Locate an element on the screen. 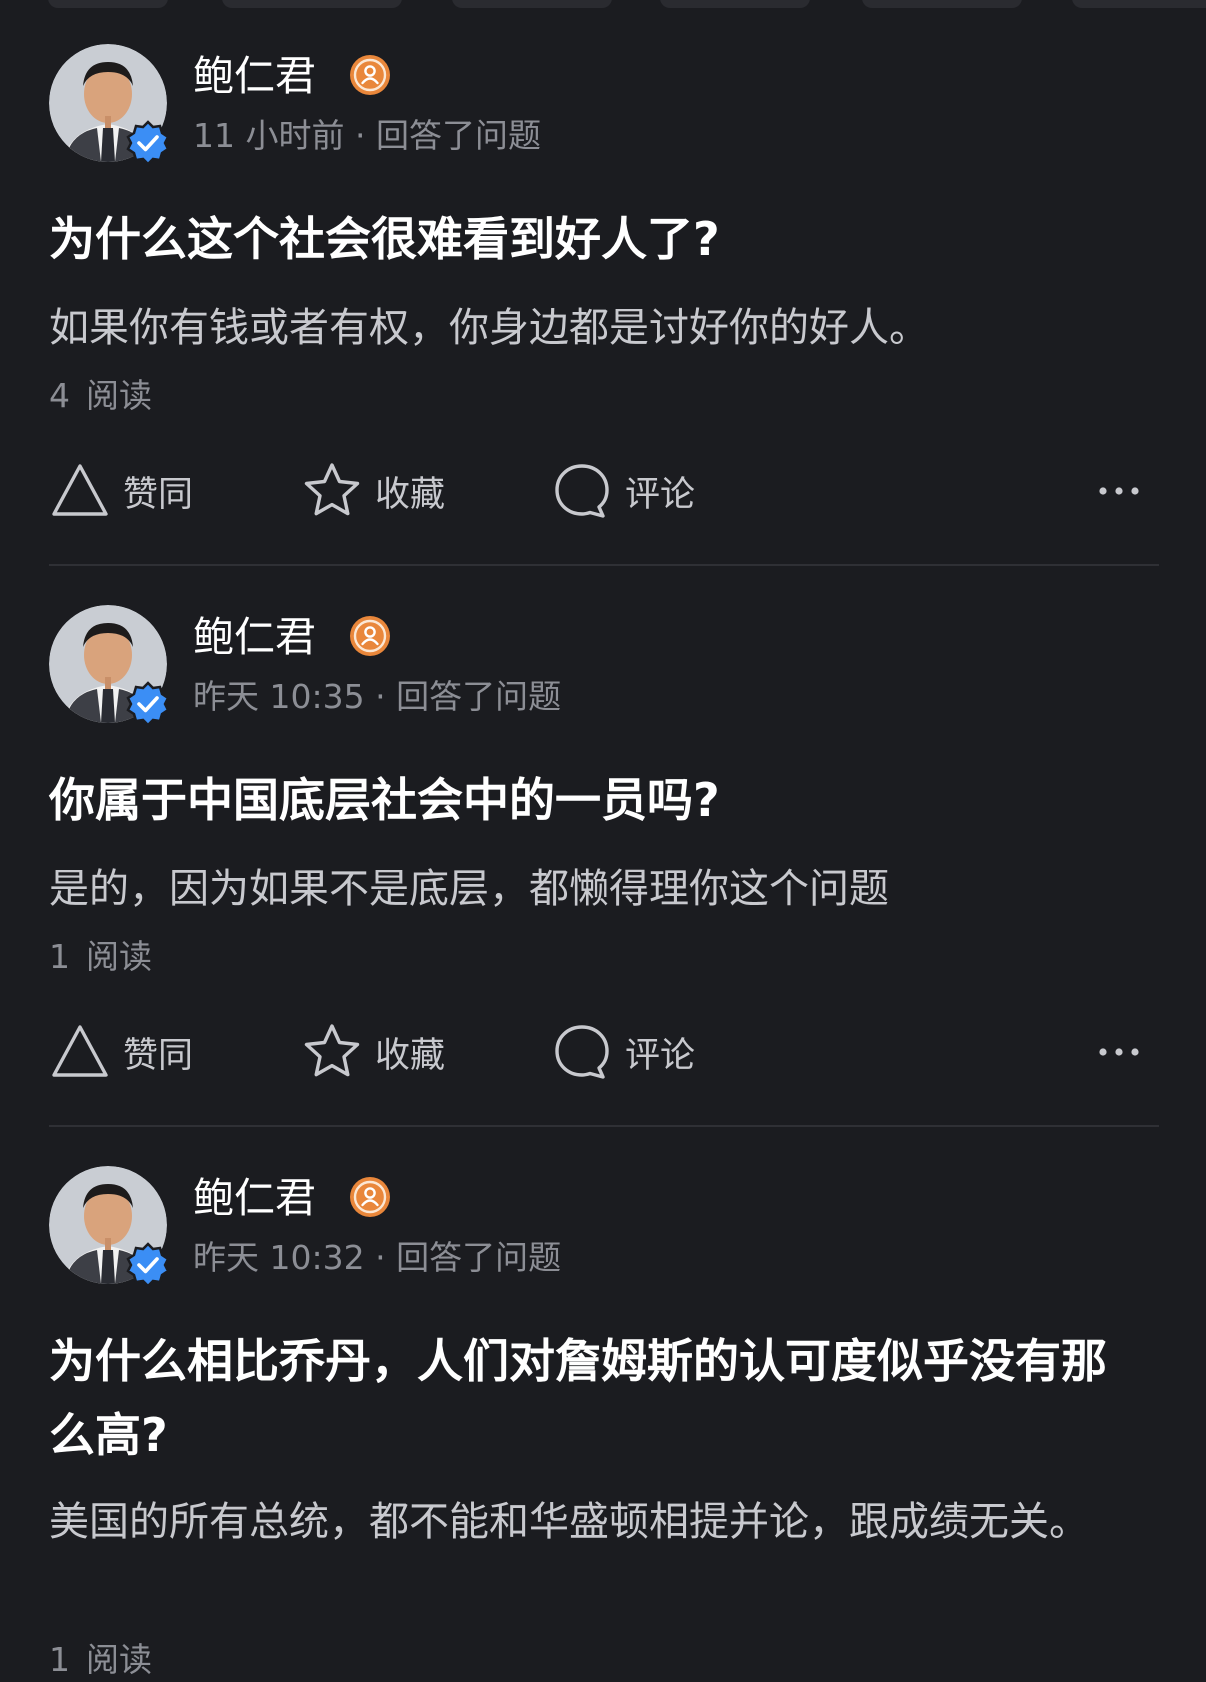  post-meta: 11 小时前 · 回答了问题 is located at coordinates (367, 136).